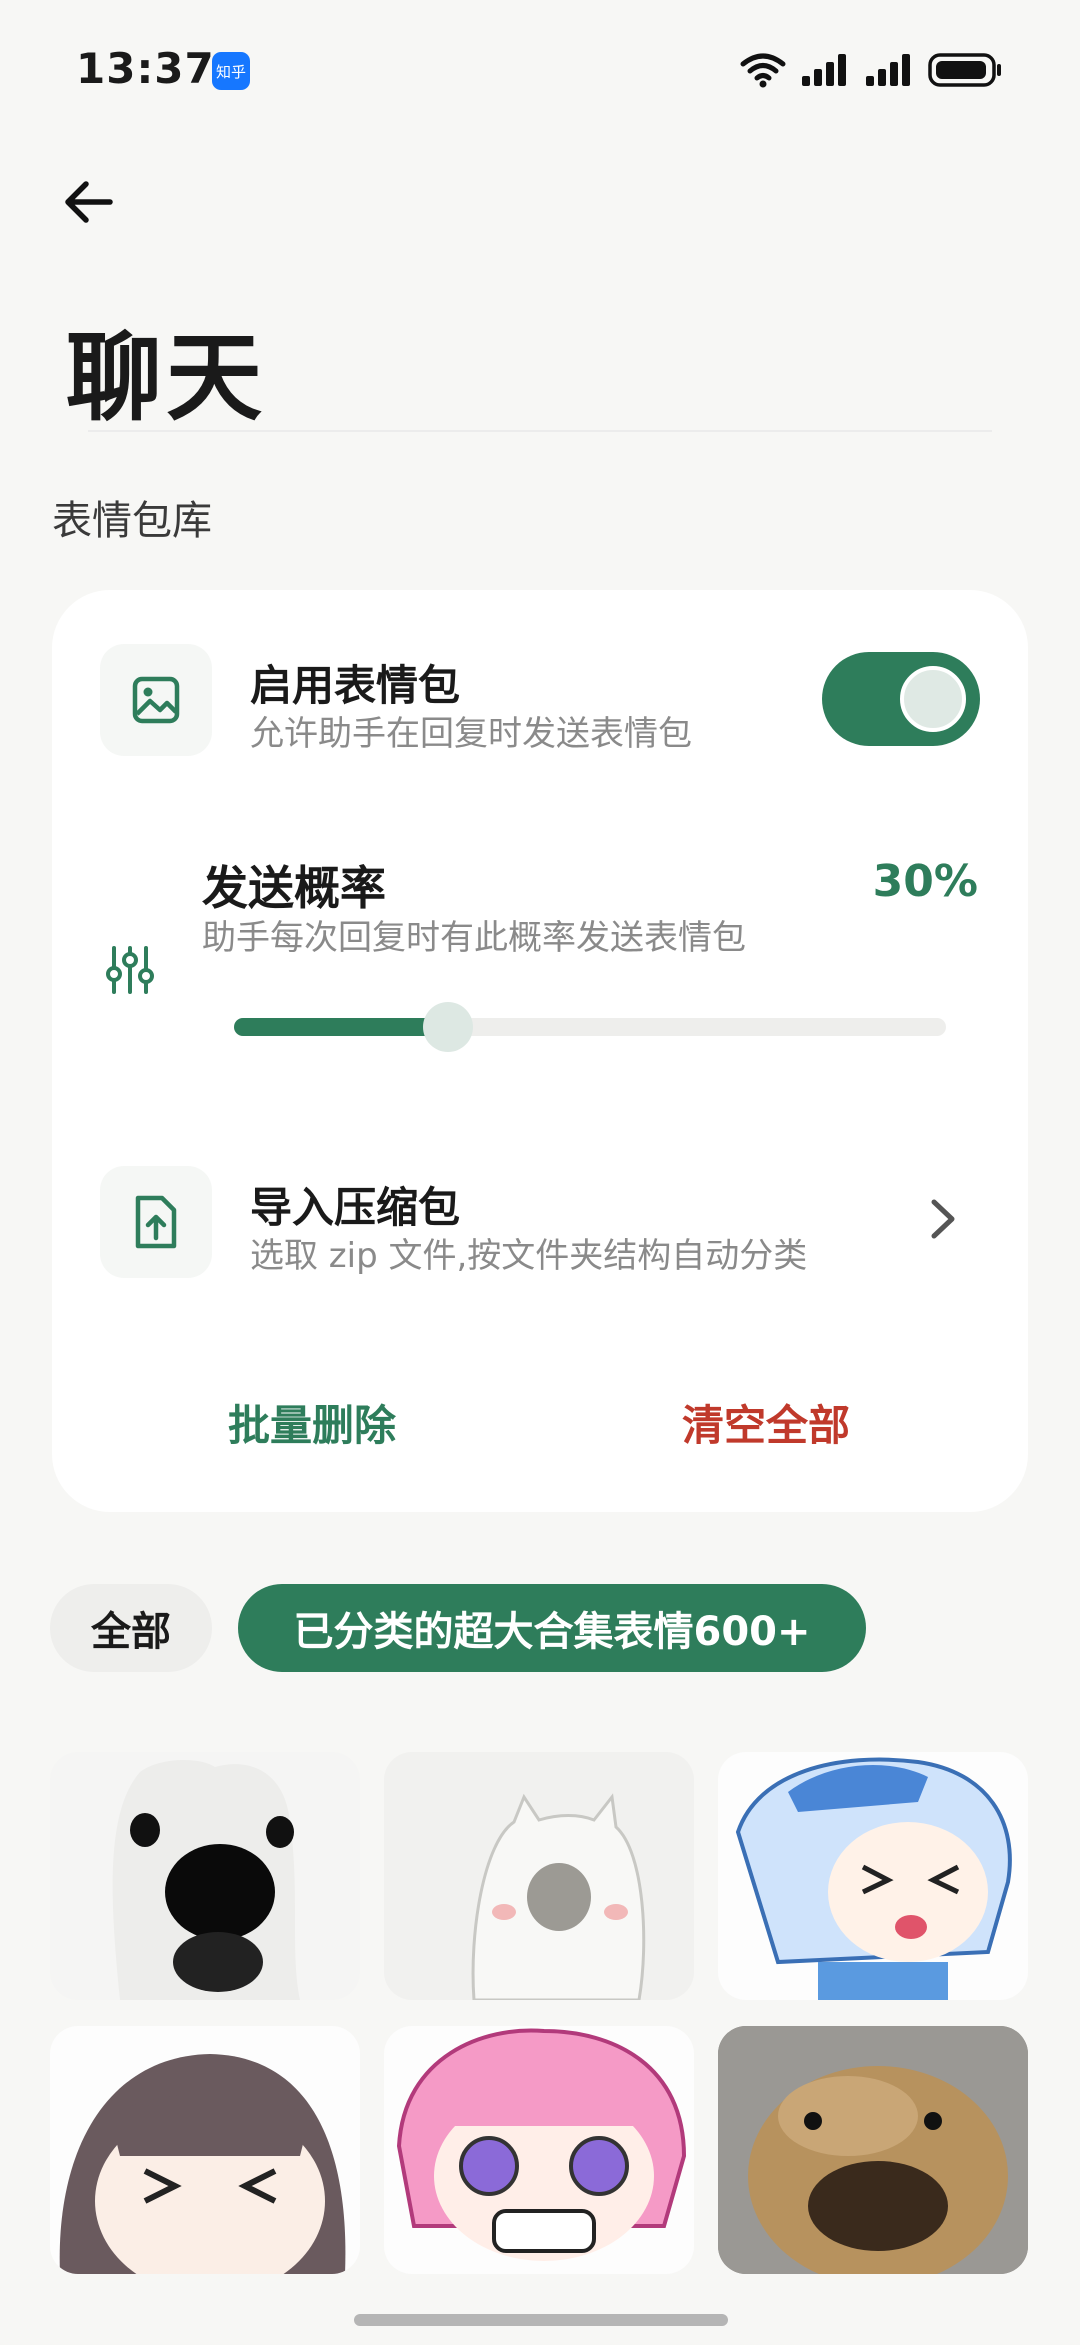  I want to click on image-icon, so click(156, 700).